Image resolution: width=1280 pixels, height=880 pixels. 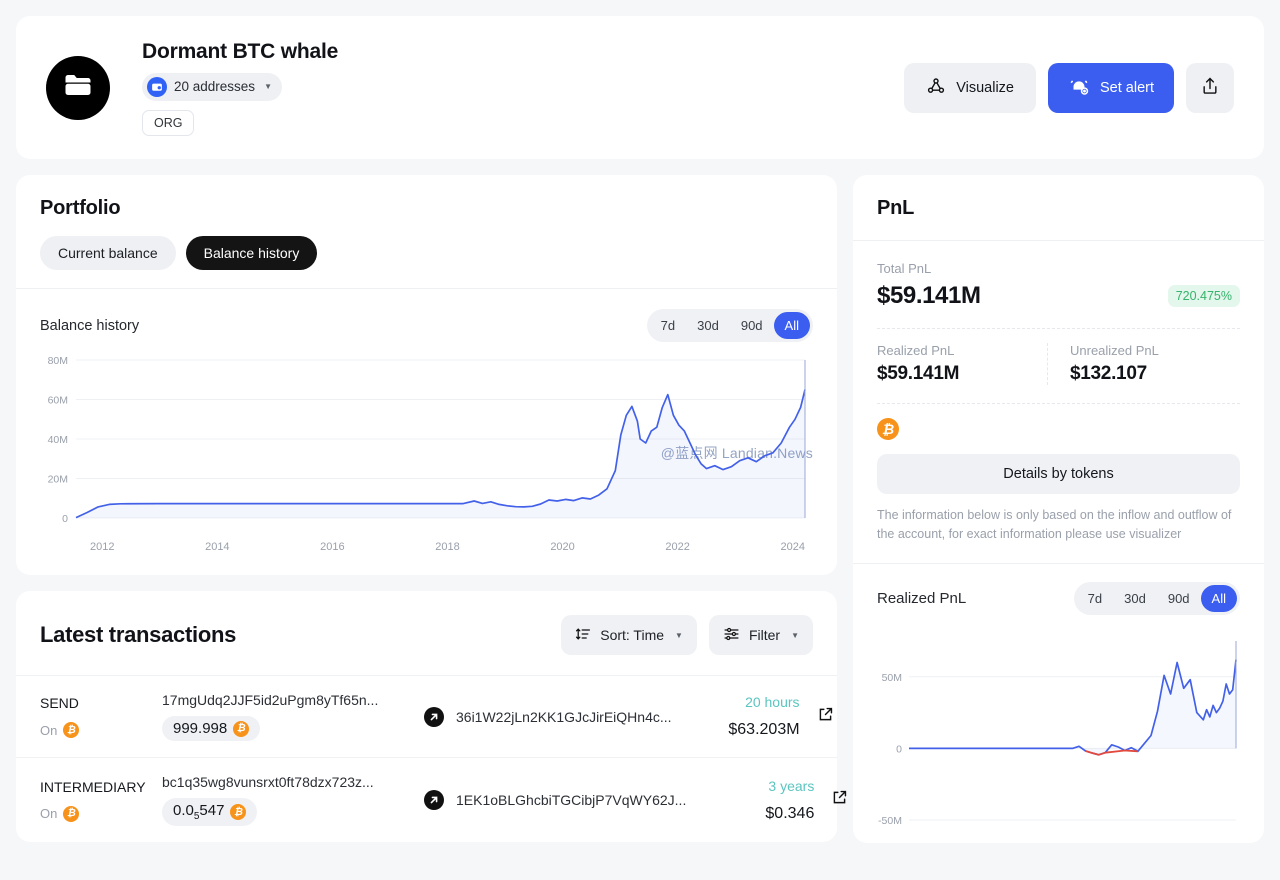 What do you see at coordinates (1203, 296) in the screenshot?
I see `pnl-percentage-badge: 720.475%` at bounding box center [1203, 296].